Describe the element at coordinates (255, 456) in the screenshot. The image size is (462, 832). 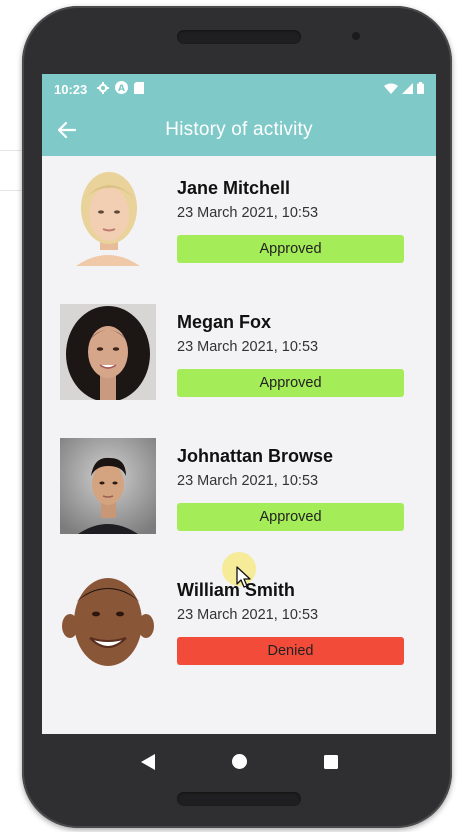
I see `person-name: Johnattan Browse` at that location.